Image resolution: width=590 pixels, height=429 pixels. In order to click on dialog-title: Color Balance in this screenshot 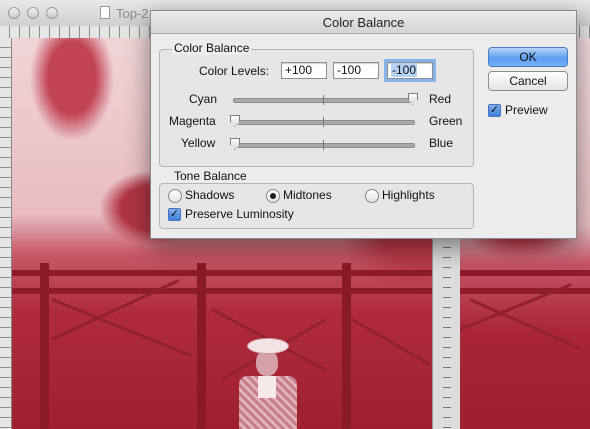, I will do `click(363, 22)`.